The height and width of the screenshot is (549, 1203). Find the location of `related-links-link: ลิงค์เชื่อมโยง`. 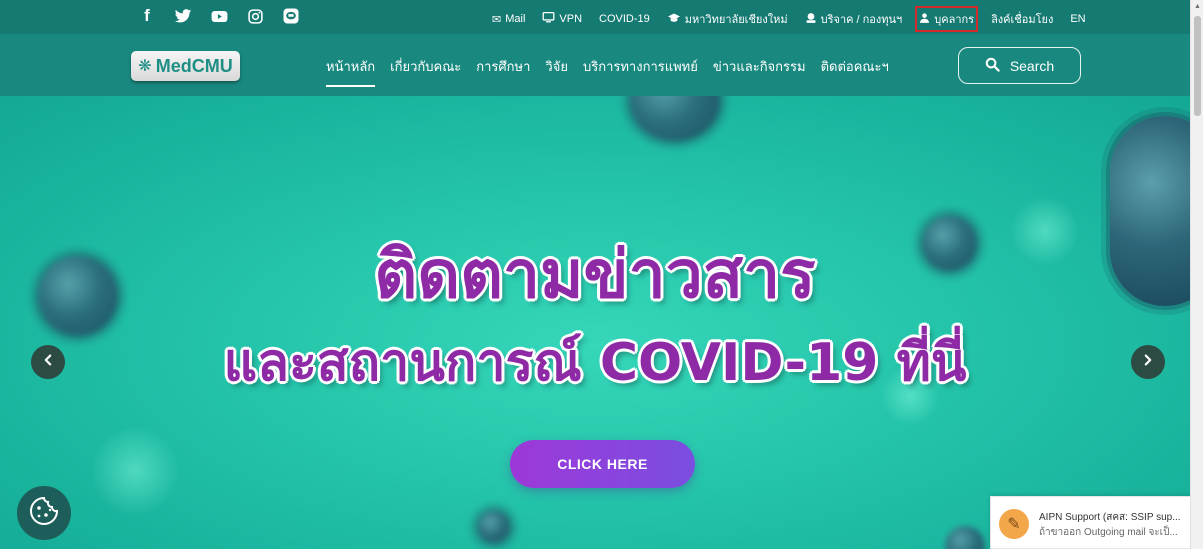

related-links-link: ลิงค์เชื่อมโยง is located at coordinates (1022, 19).